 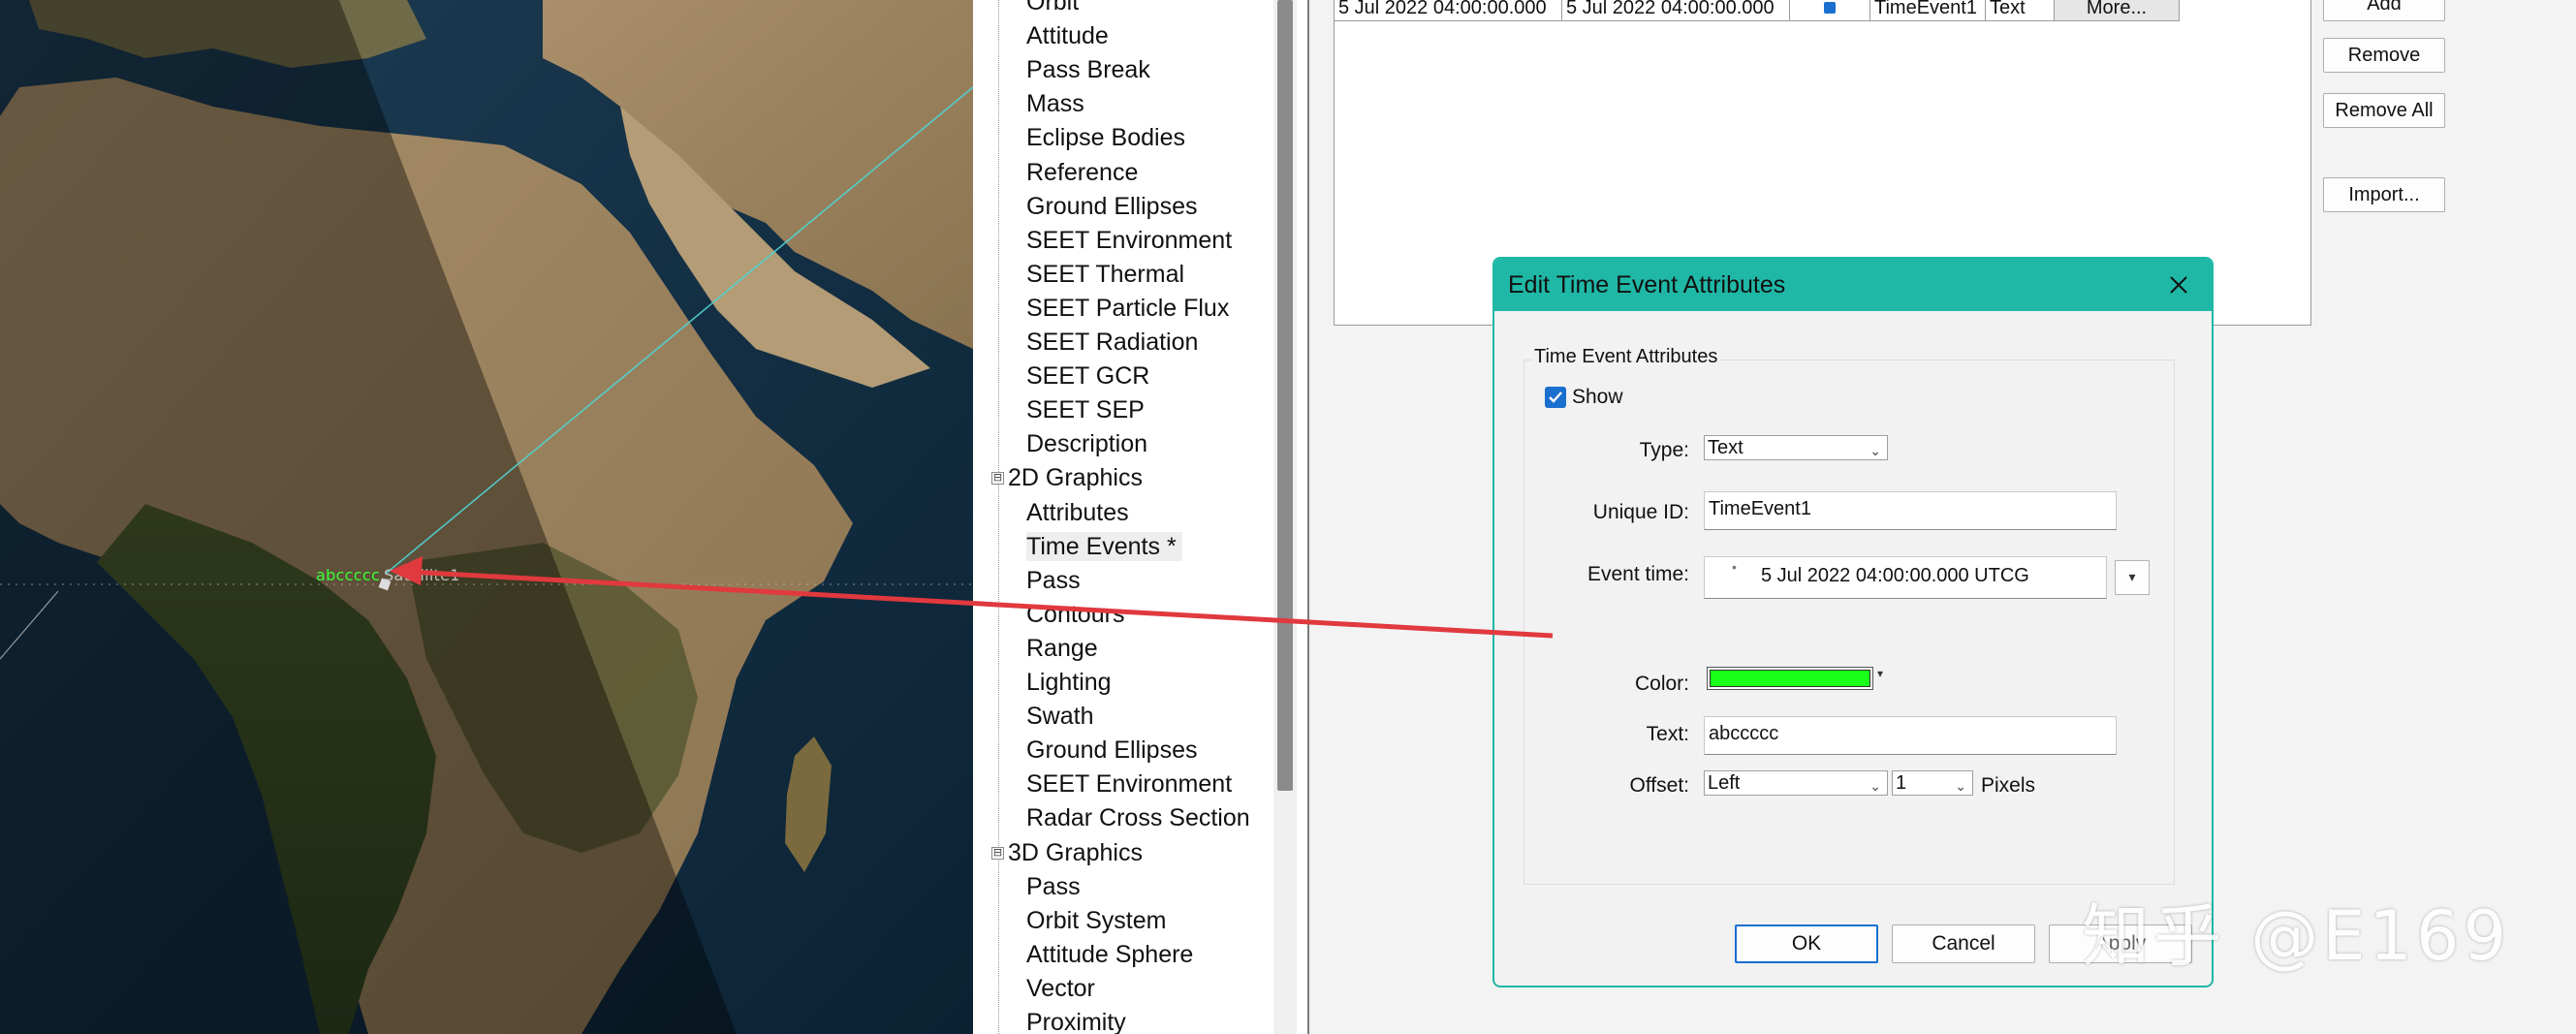 I want to click on tree-item: SEET GCR, so click(x=1087, y=376).